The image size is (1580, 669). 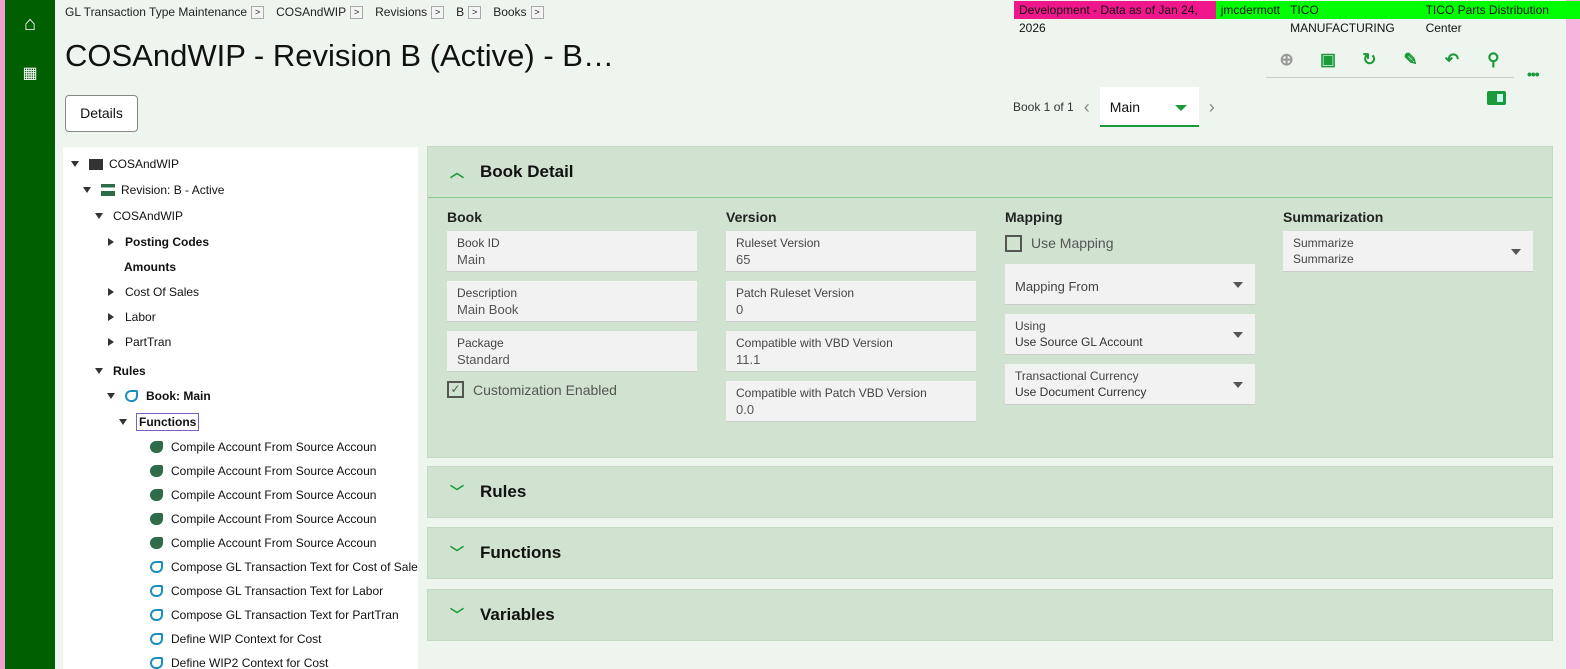 I want to click on rules-section: ﹀ Rules, so click(x=990, y=492).